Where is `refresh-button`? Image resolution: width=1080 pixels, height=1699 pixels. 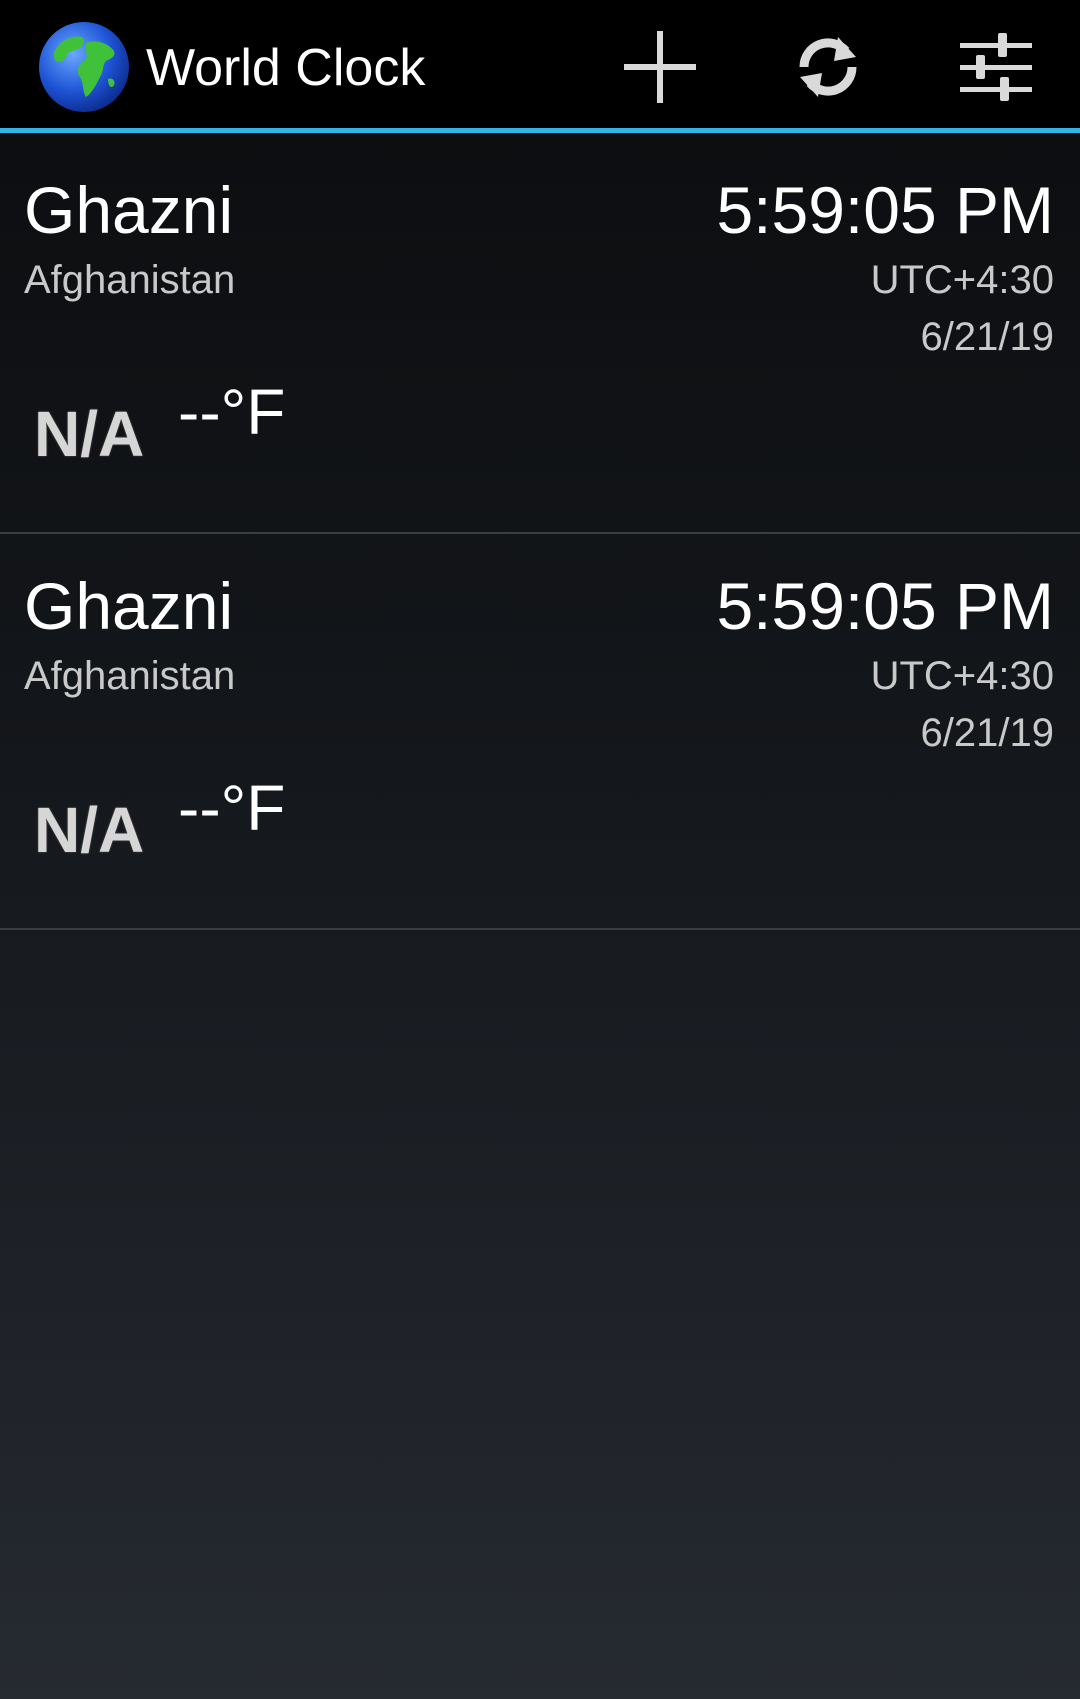
refresh-button is located at coordinates (828, 67).